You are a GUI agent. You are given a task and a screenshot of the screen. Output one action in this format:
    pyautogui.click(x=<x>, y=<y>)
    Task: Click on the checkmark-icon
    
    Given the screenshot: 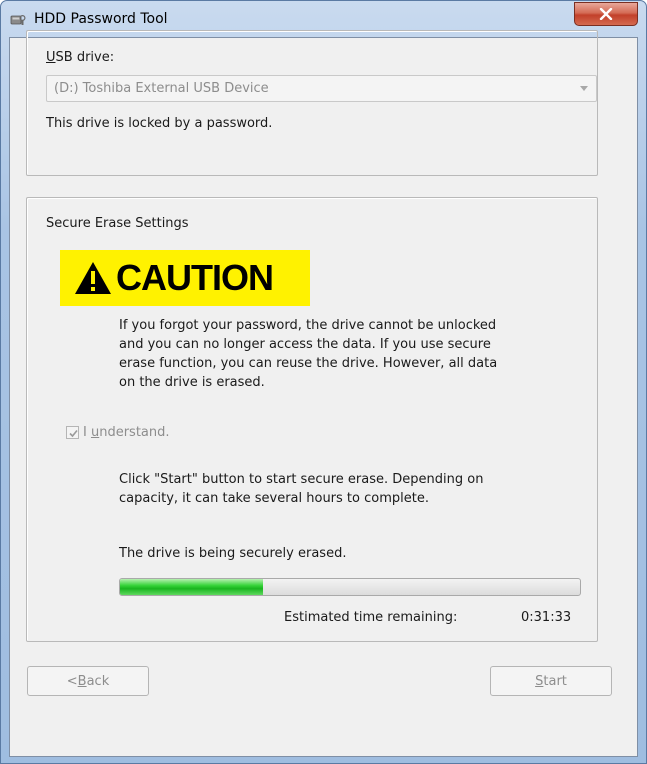 What is the action you would take?
    pyautogui.click(x=73, y=433)
    